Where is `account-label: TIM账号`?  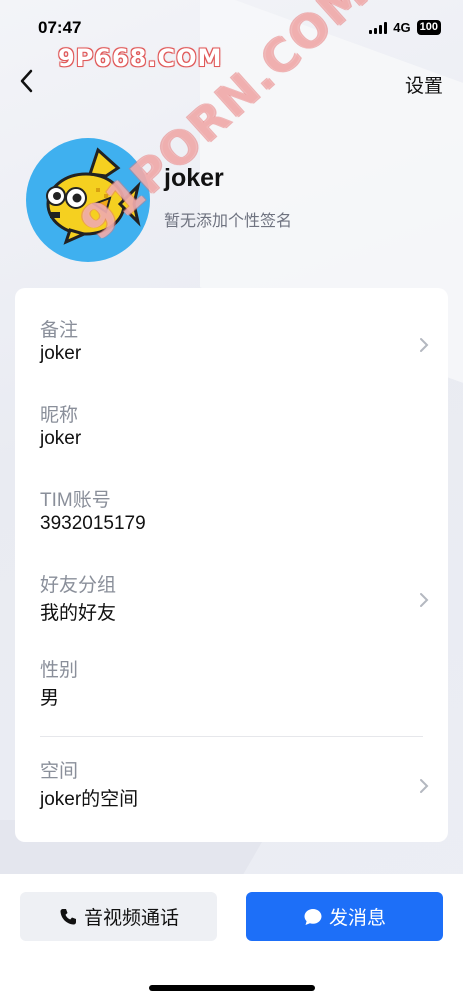 account-label: TIM账号 is located at coordinates (75, 500).